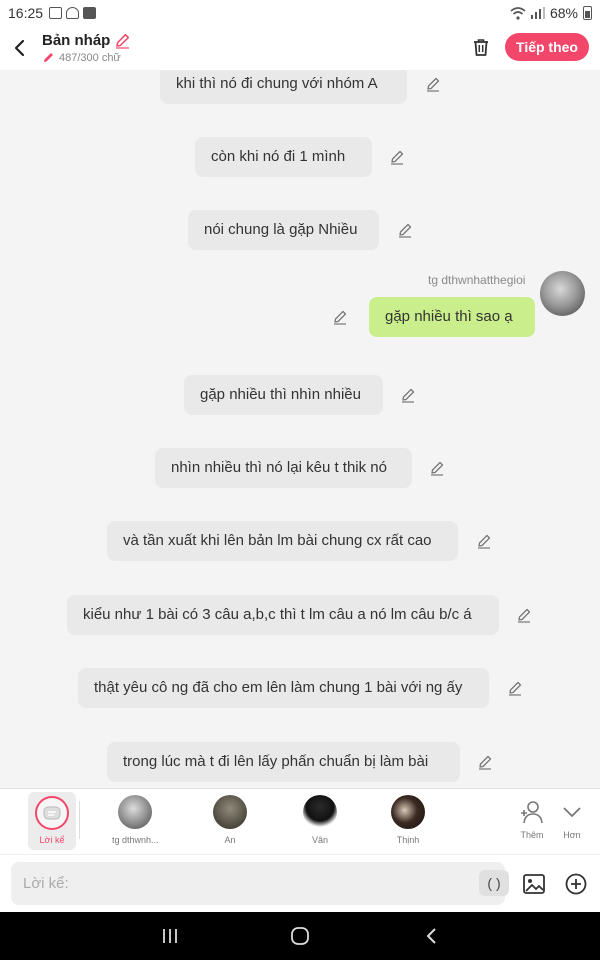  Describe the element at coordinates (572, 812) in the screenshot. I see `chevron-down-icon` at that location.